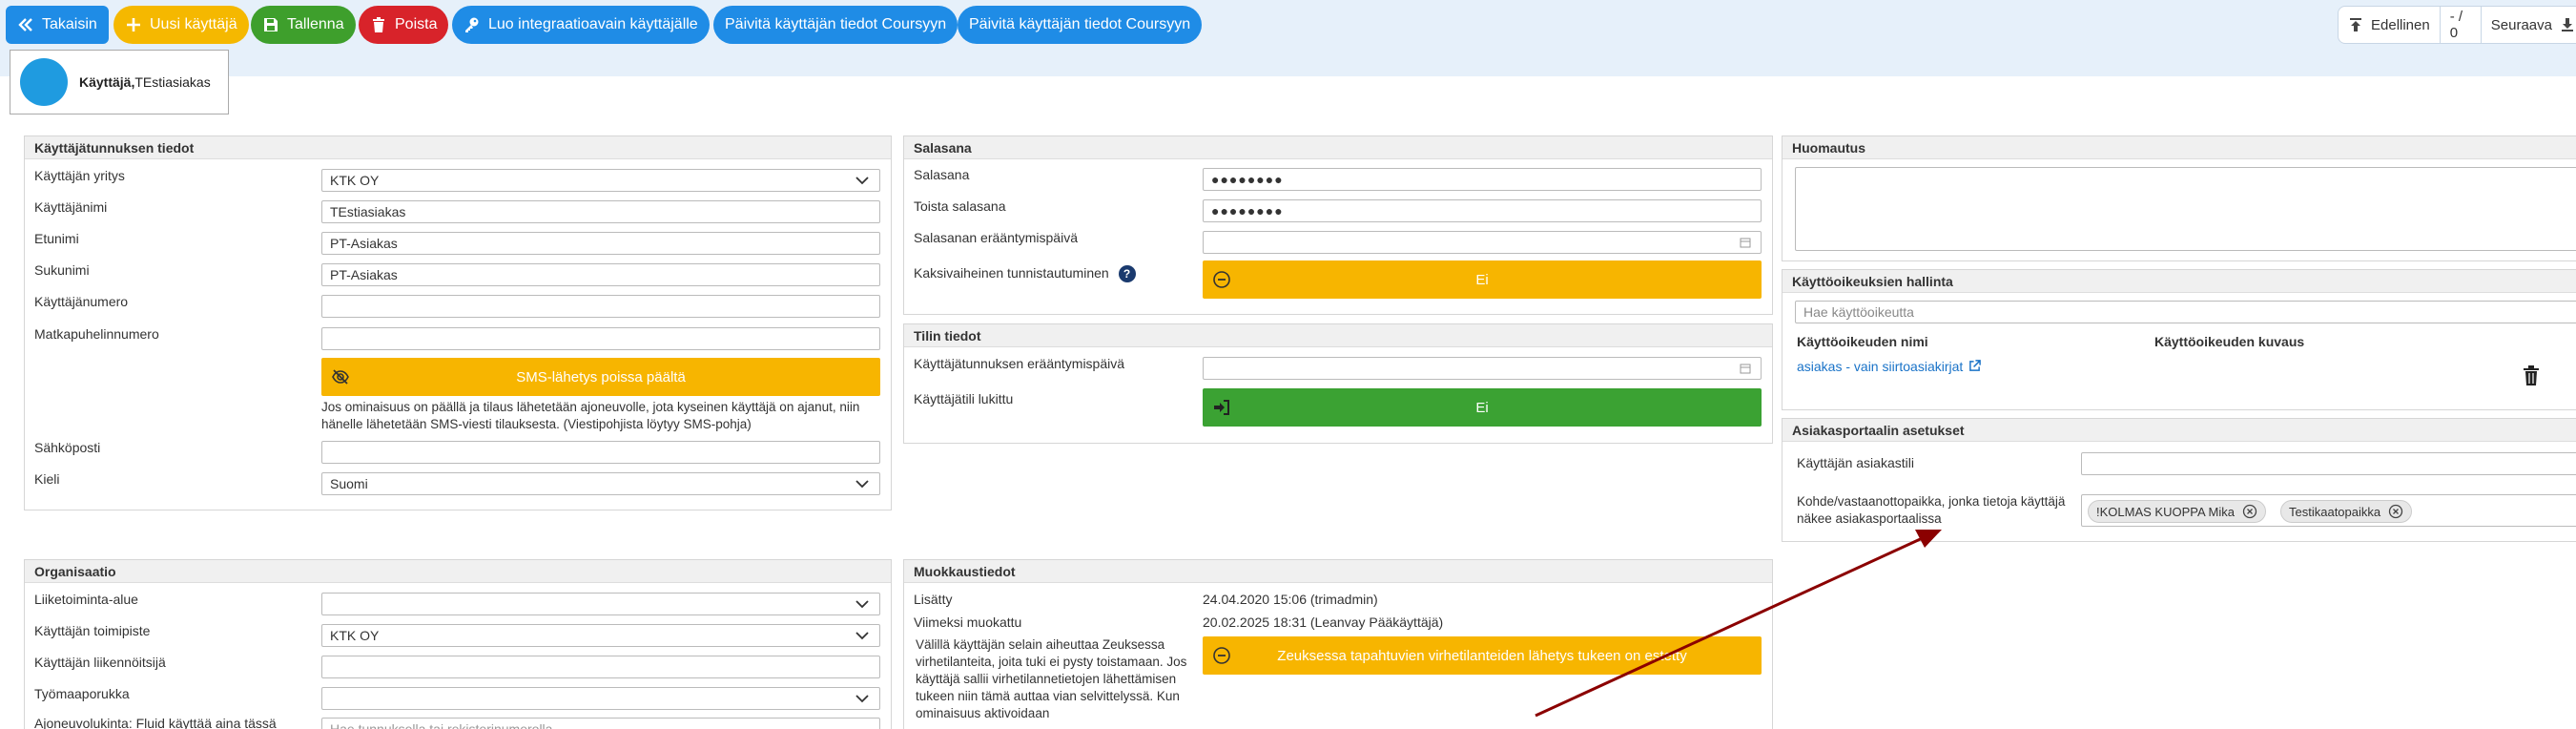 This screenshot has height=729, width=2576. I want to click on avatar, so click(44, 82).